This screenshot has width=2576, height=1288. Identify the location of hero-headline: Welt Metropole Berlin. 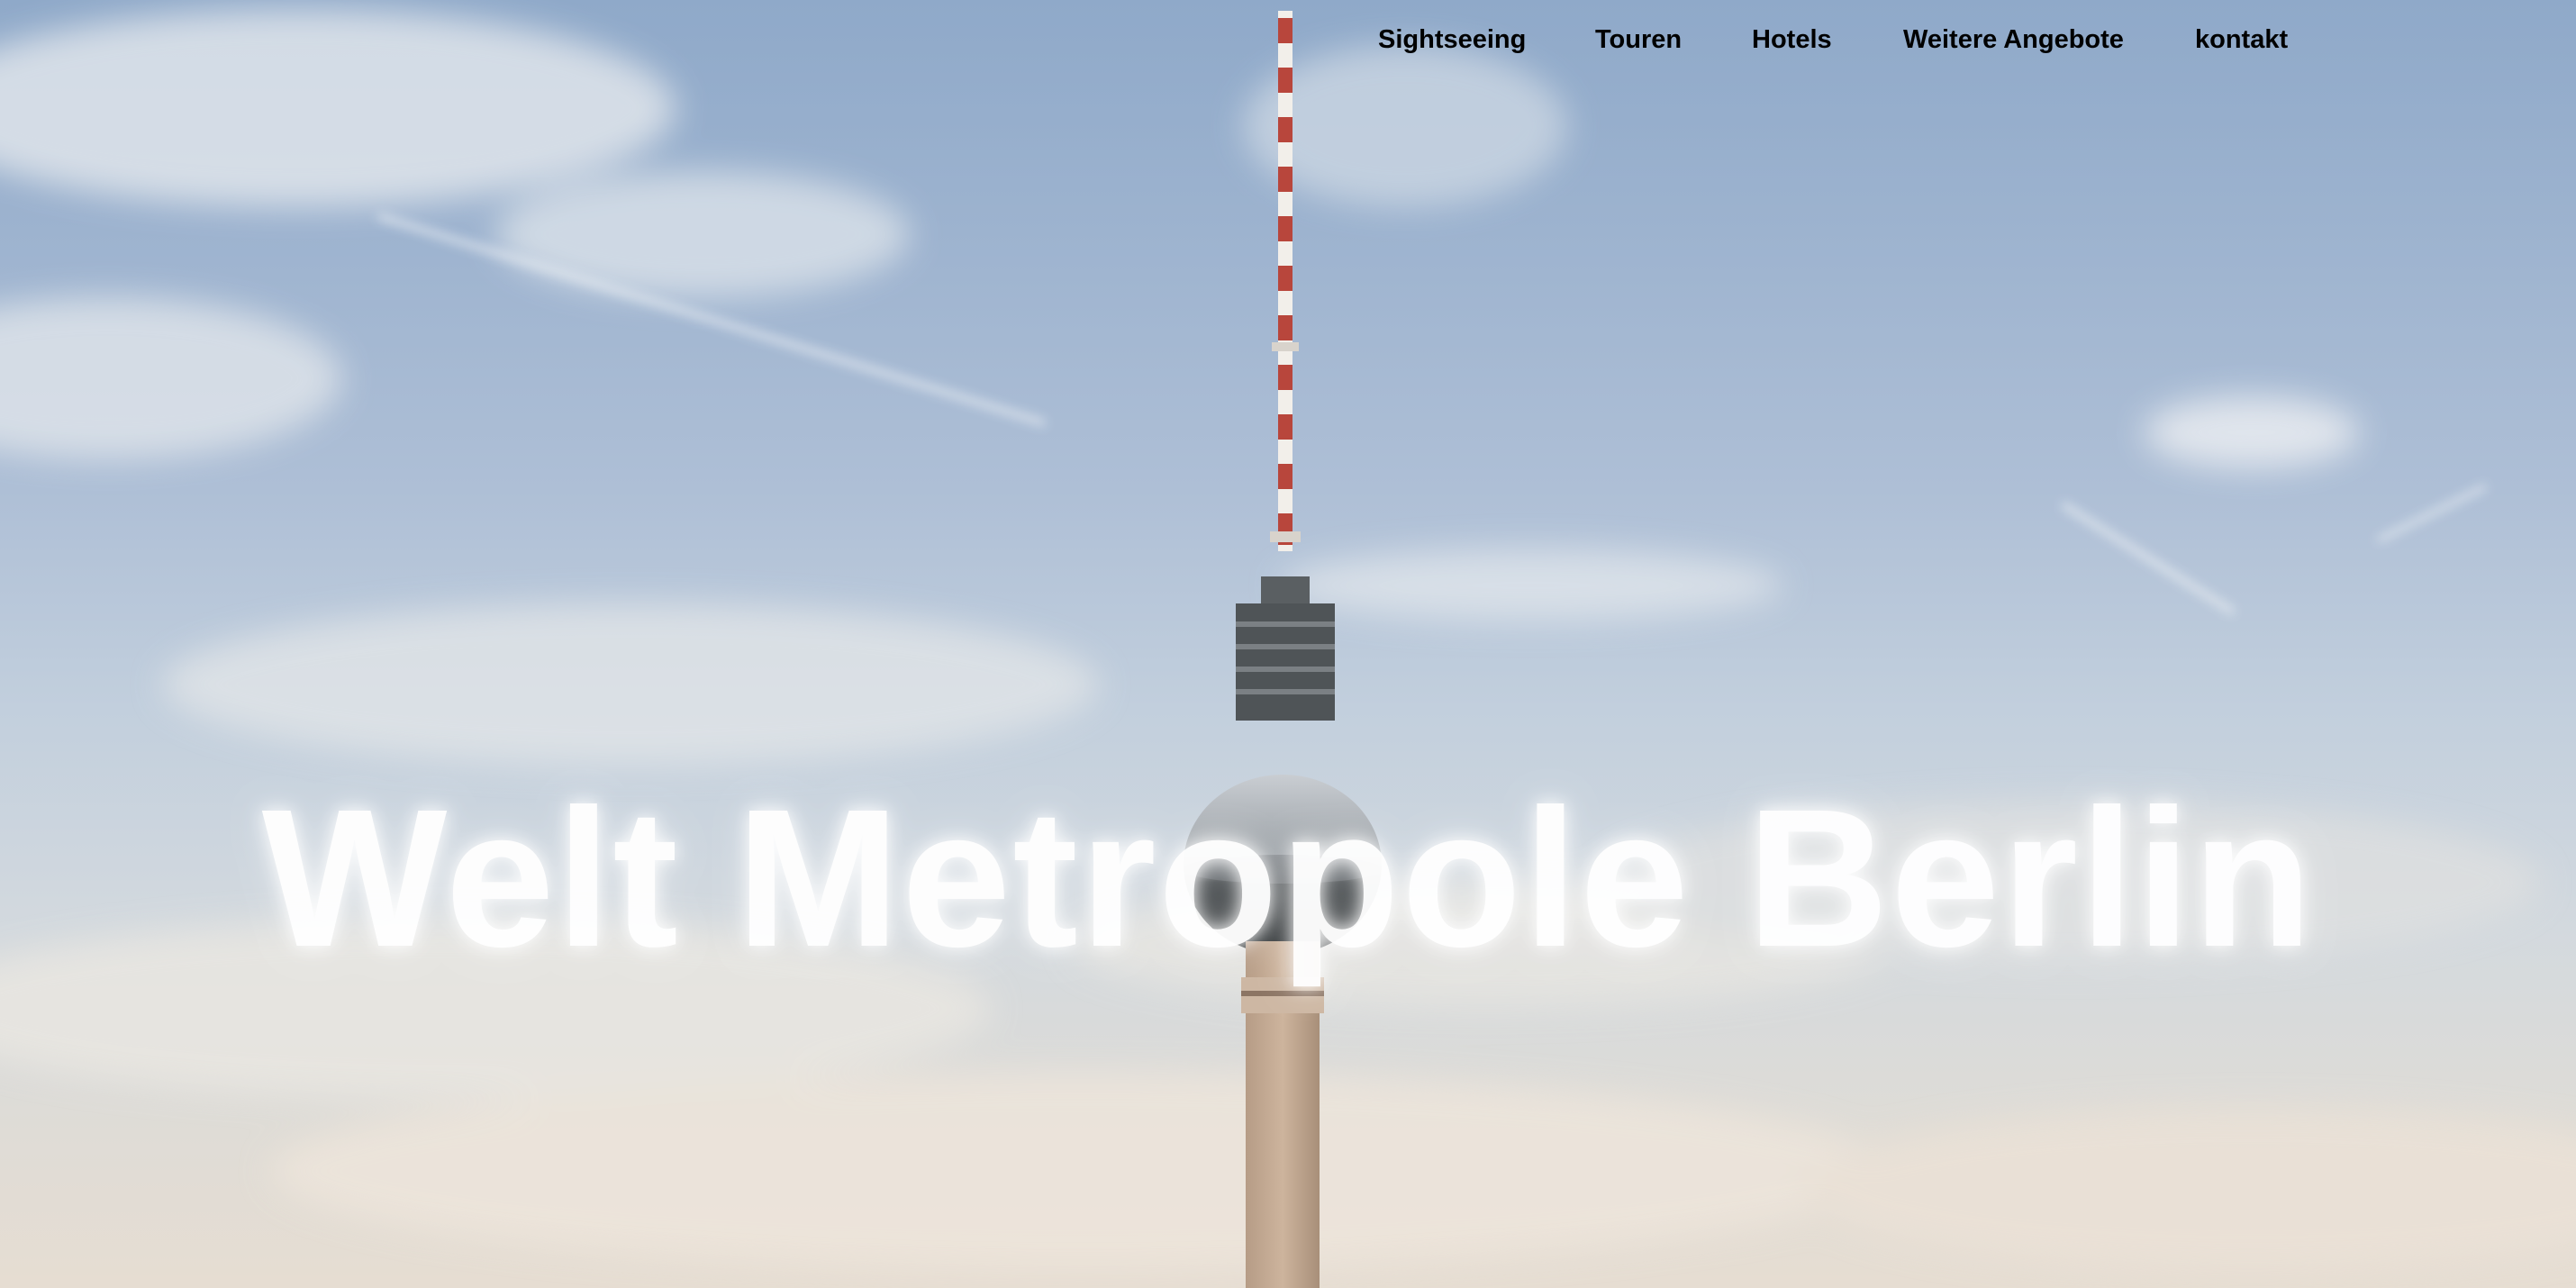
(1288, 879).